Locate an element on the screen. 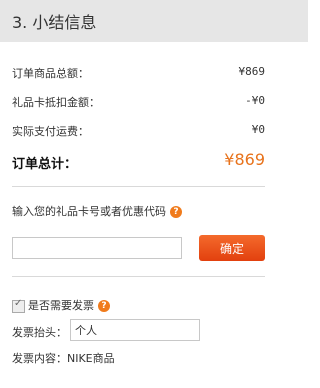  invoice-content-value: NIKE商品 is located at coordinates (91, 358).